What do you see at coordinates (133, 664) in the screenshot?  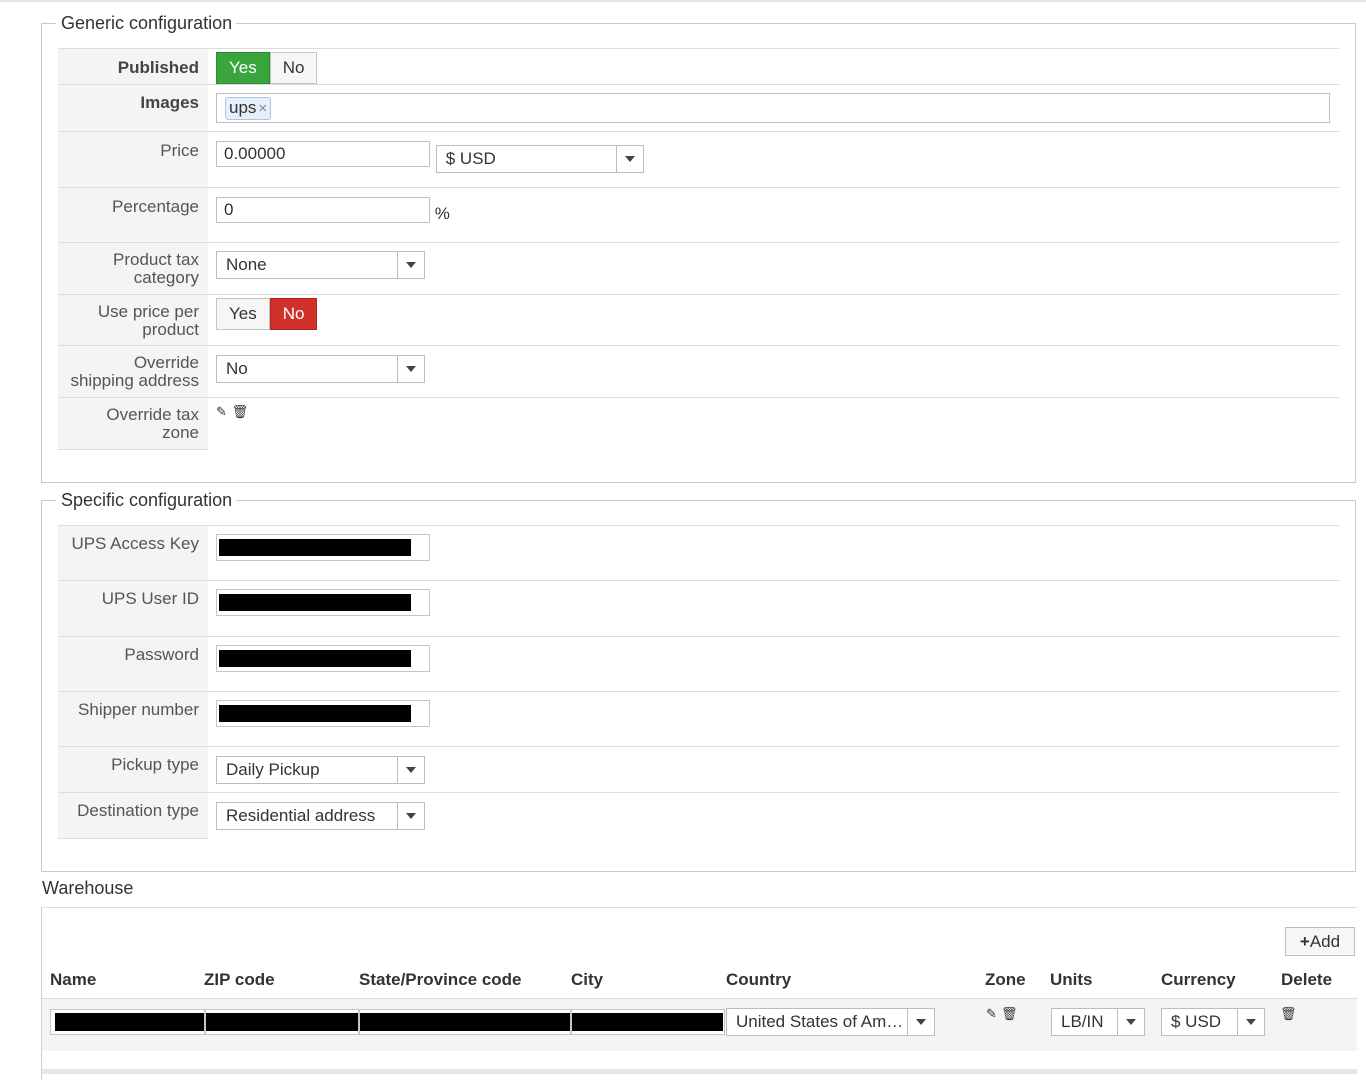 I see `password-label: Password` at bounding box center [133, 664].